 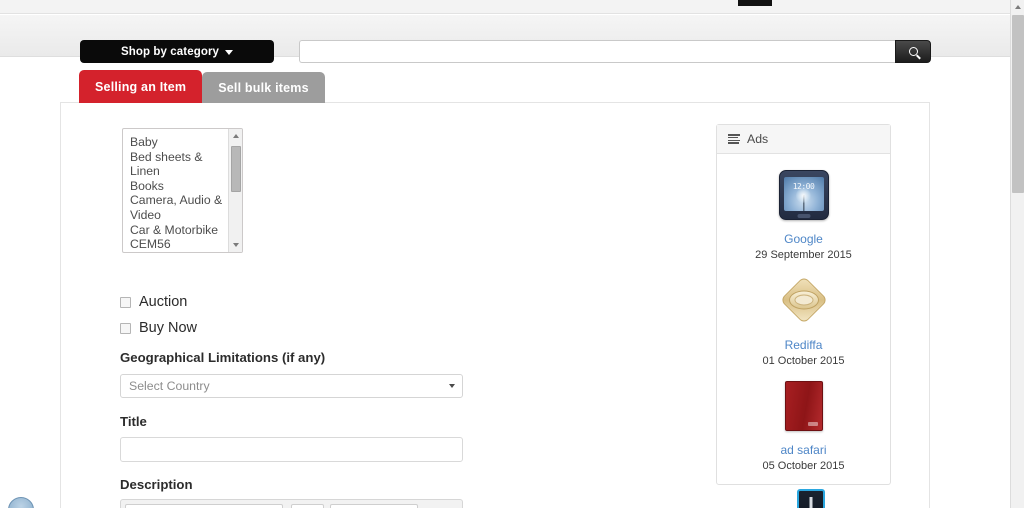 I want to click on listbox-scroll-down-button, so click(x=235, y=245).